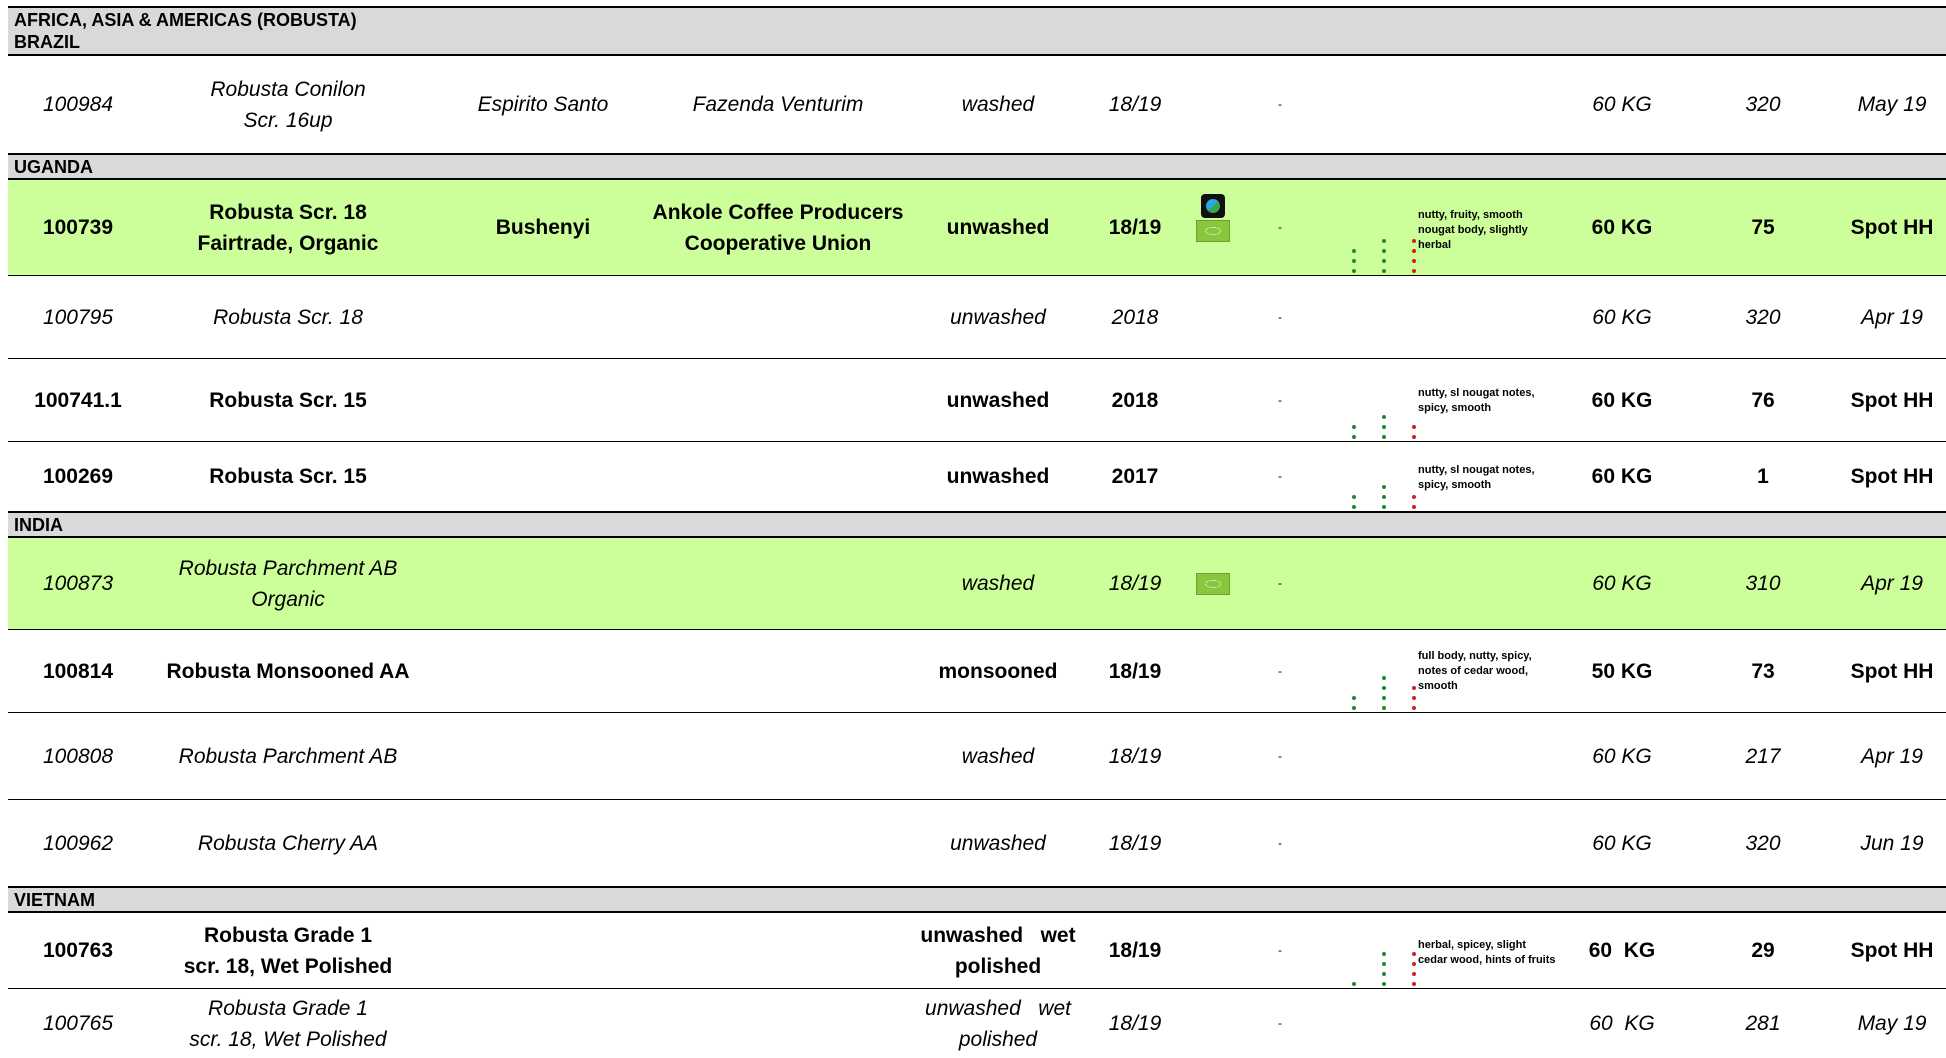 Image resolution: width=1946 pixels, height=1058 pixels. What do you see at coordinates (288, 843) in the screenshot?
I see `description: Robusta Cherry AA` at bounding box center [288, 843].